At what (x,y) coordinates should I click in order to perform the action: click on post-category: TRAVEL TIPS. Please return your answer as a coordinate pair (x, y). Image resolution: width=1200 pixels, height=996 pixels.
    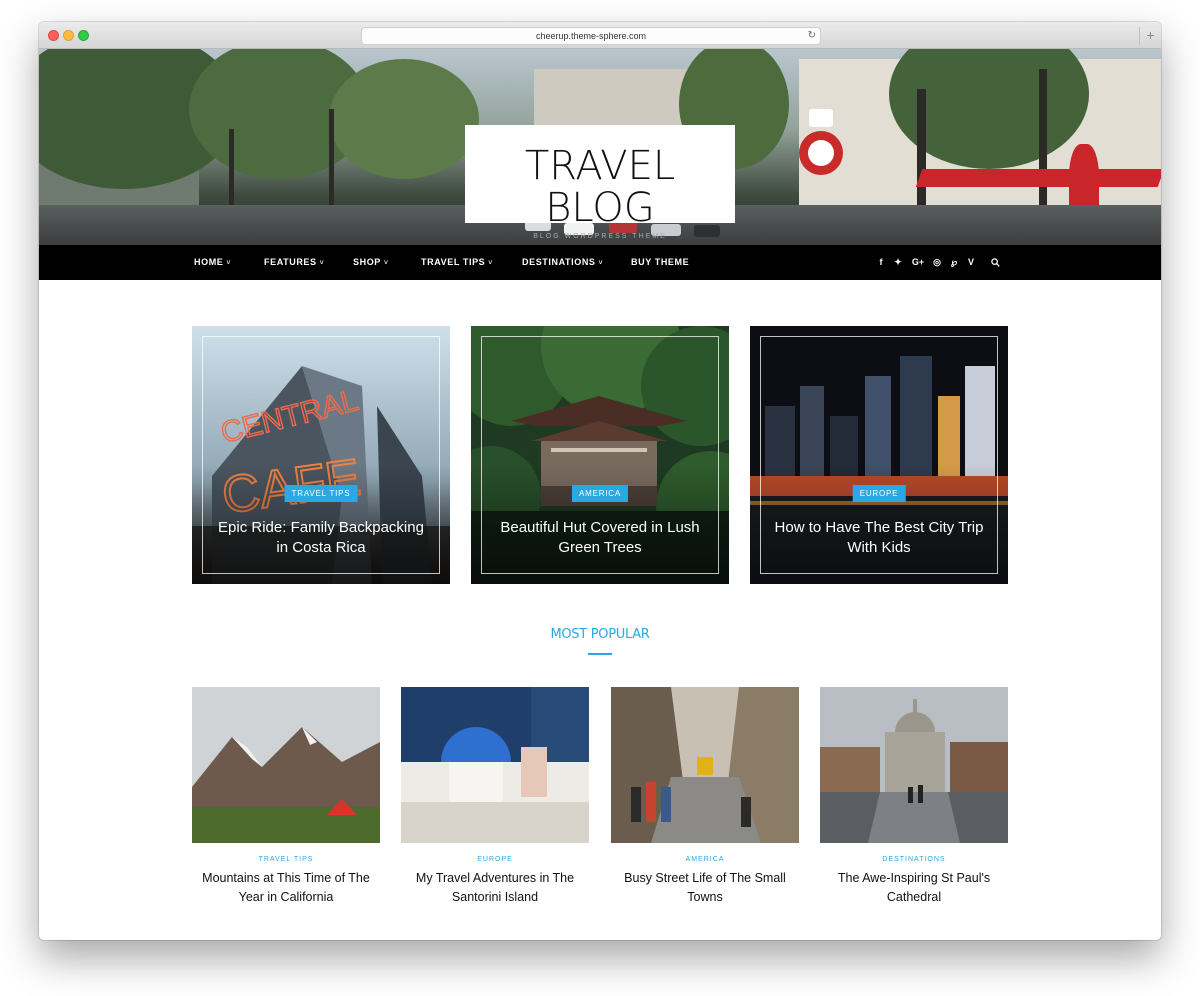
    Looking at the image, I should click on (286, 859).